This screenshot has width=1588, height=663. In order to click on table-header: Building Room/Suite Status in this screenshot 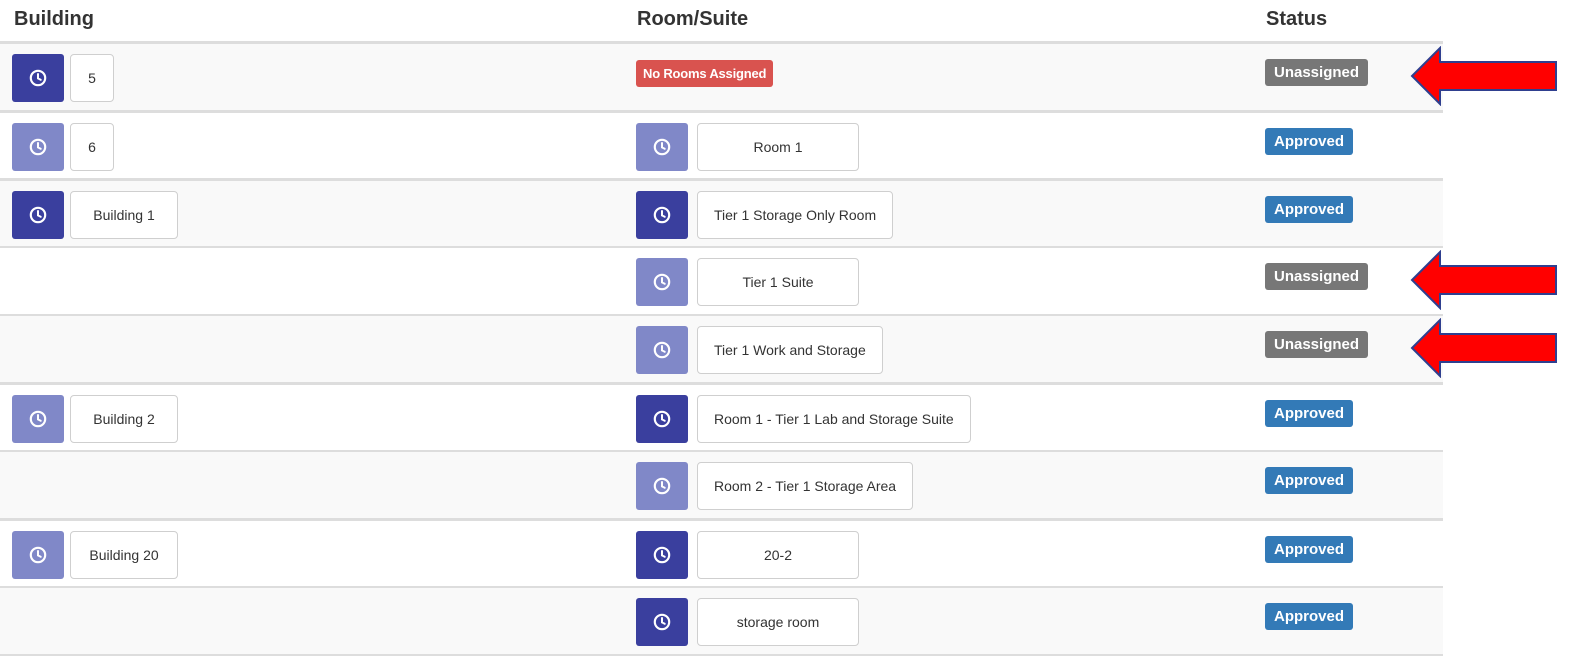, I will do `click(721, 22)`.